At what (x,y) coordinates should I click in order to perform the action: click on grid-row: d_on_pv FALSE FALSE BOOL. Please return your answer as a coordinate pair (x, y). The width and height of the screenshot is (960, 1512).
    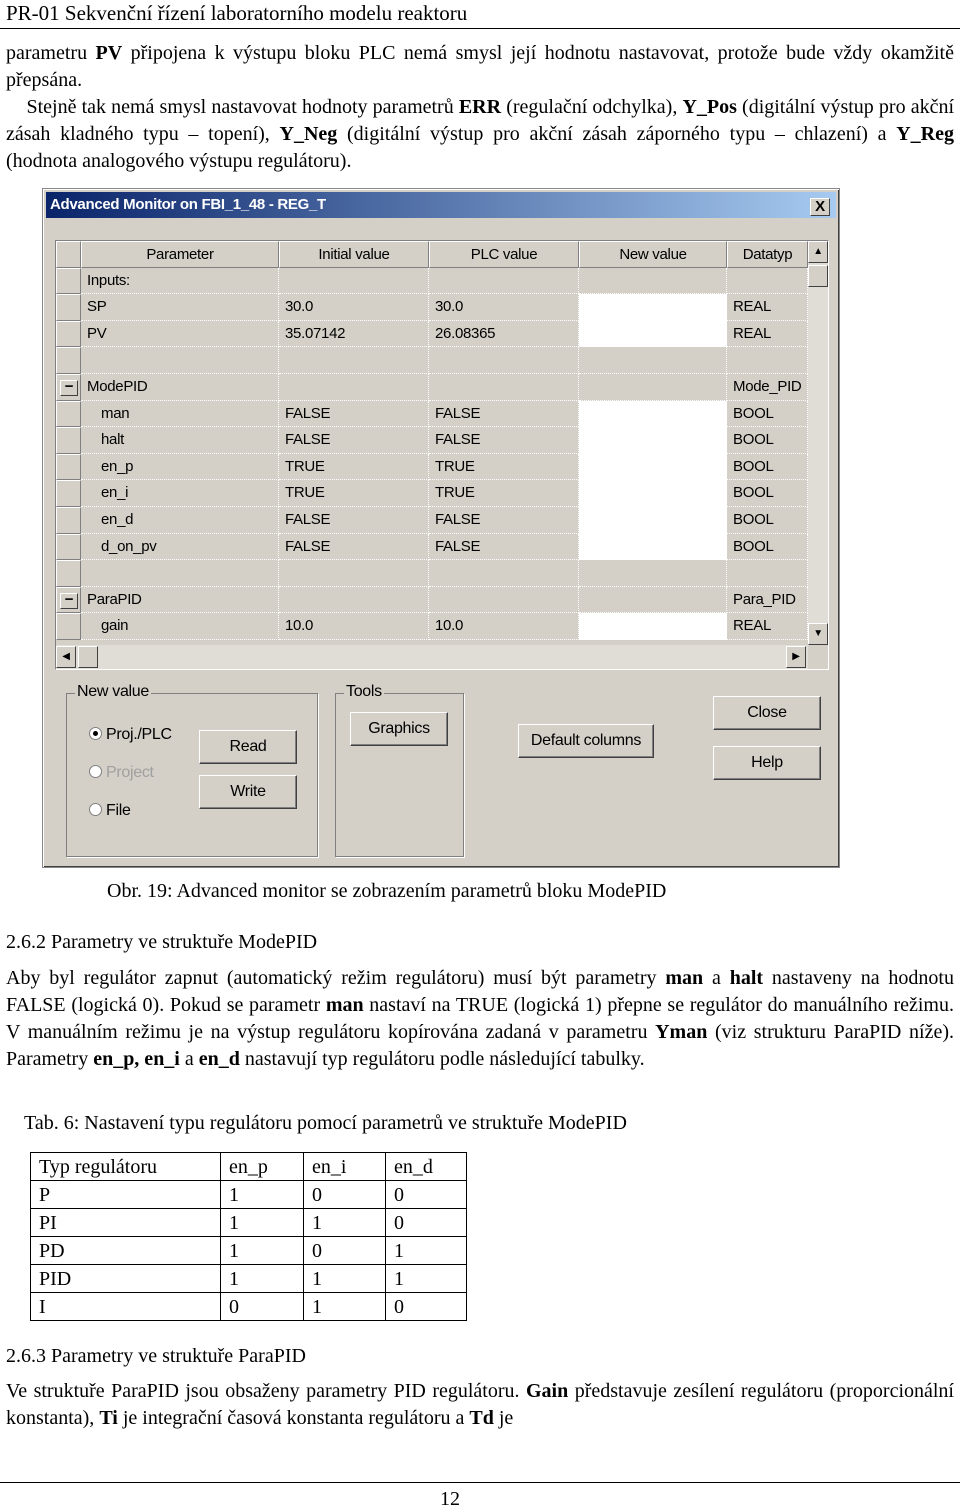
    Looking at the image, I should click on (432, 547).